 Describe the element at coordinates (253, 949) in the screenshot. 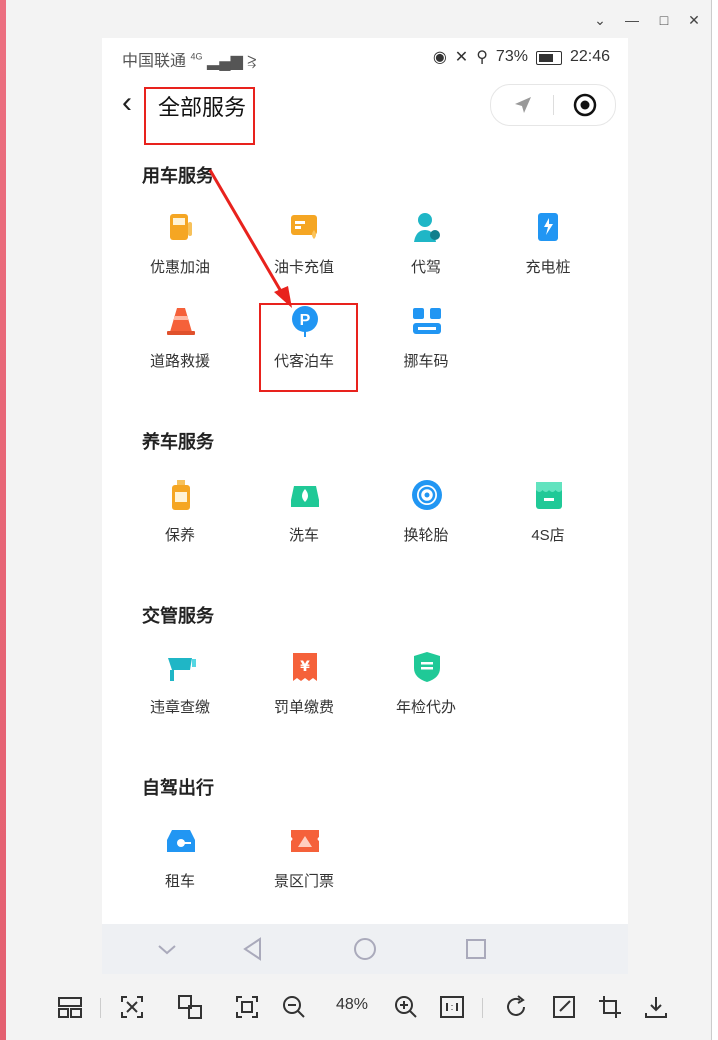

I see `nav-back-icon` at that location.